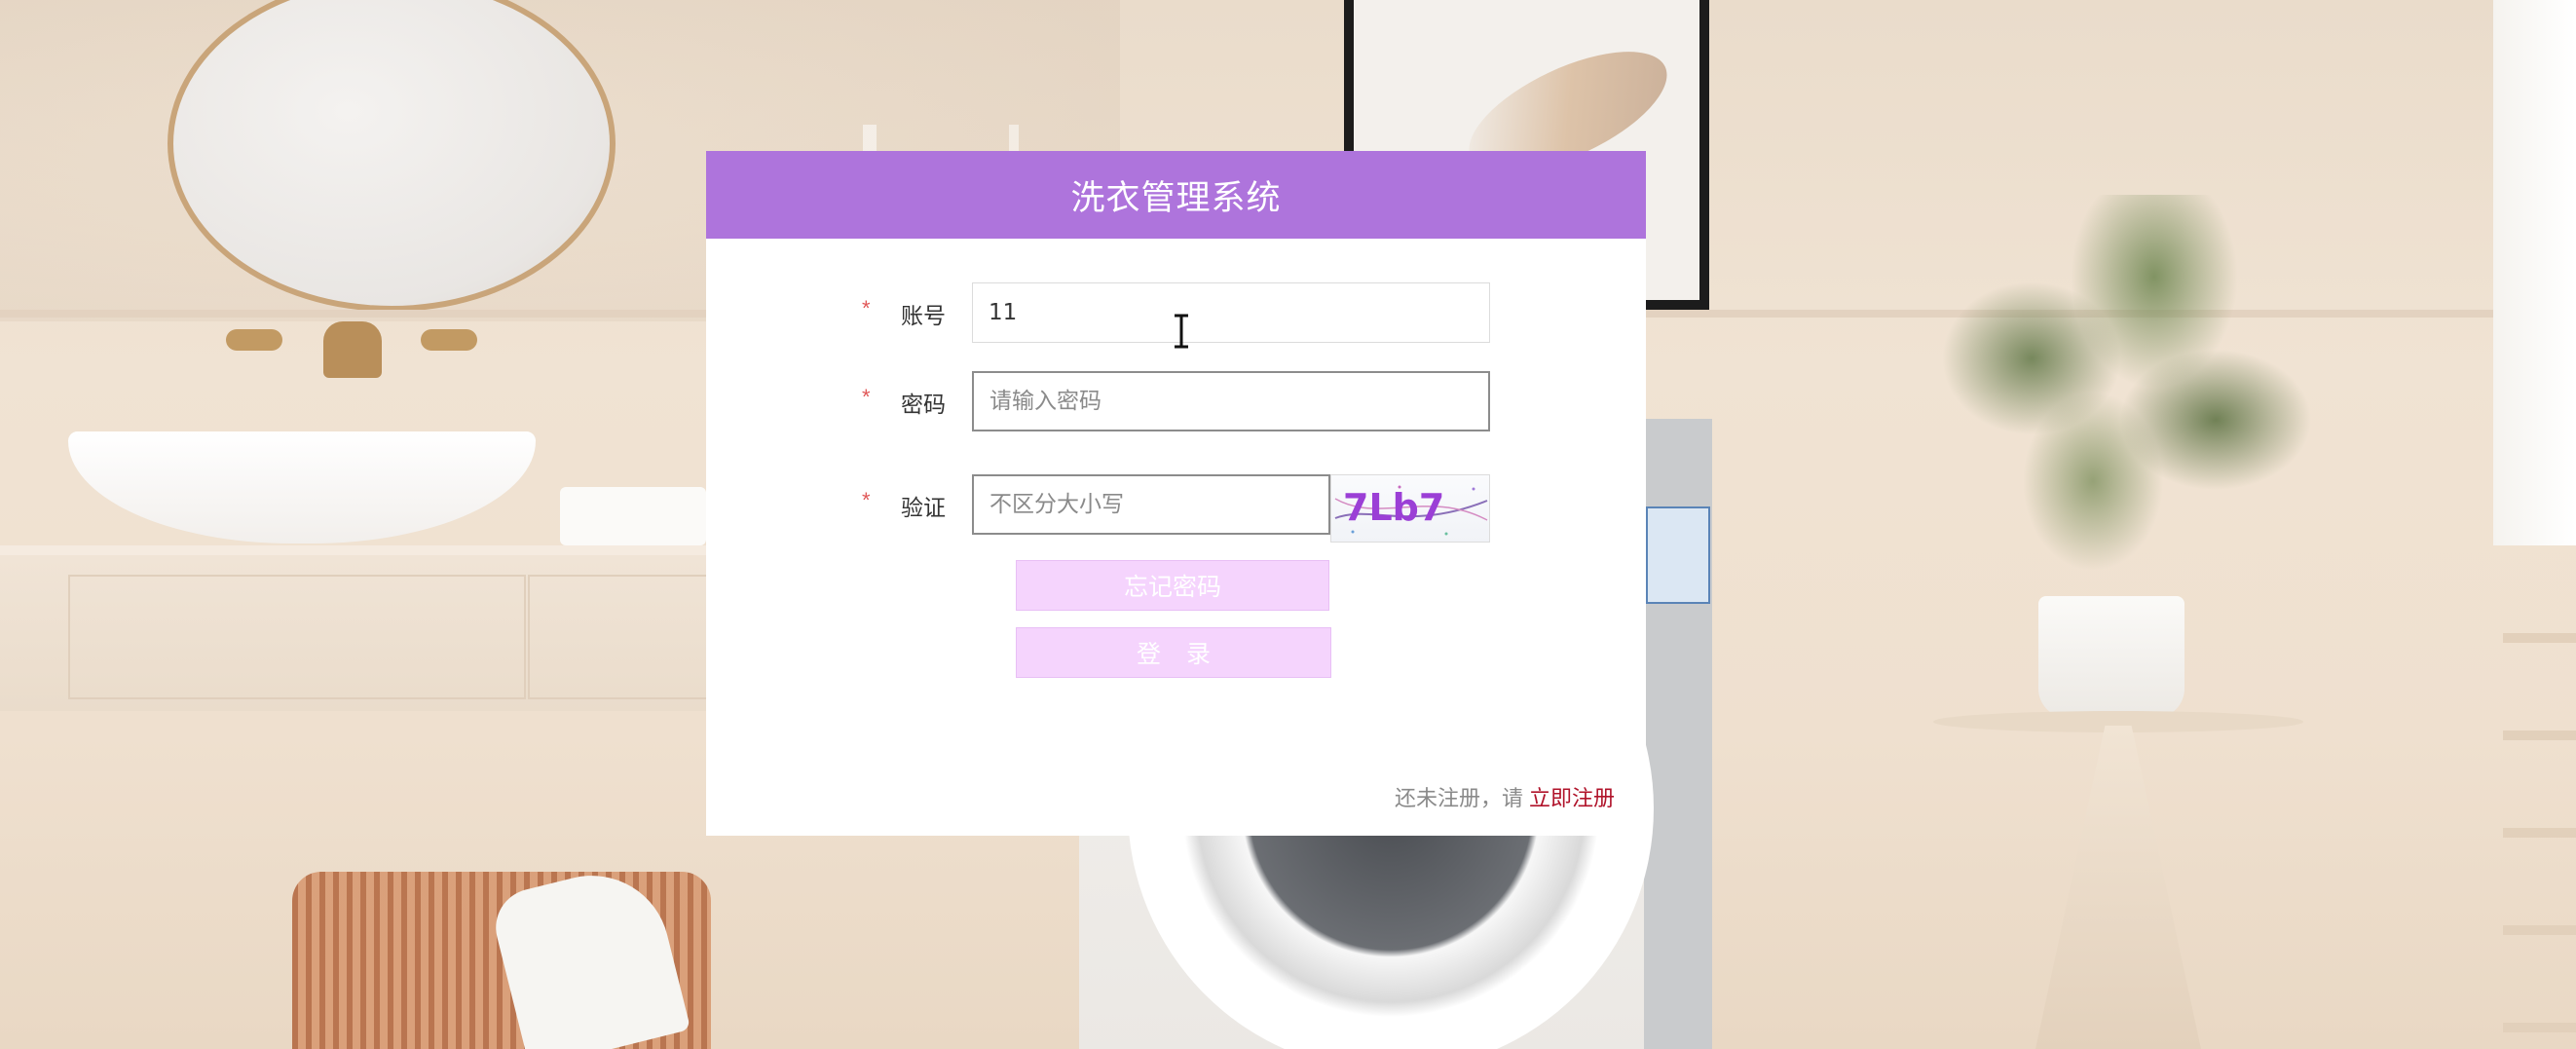  I want to click on plant-pot-image, so click(2111, 657).